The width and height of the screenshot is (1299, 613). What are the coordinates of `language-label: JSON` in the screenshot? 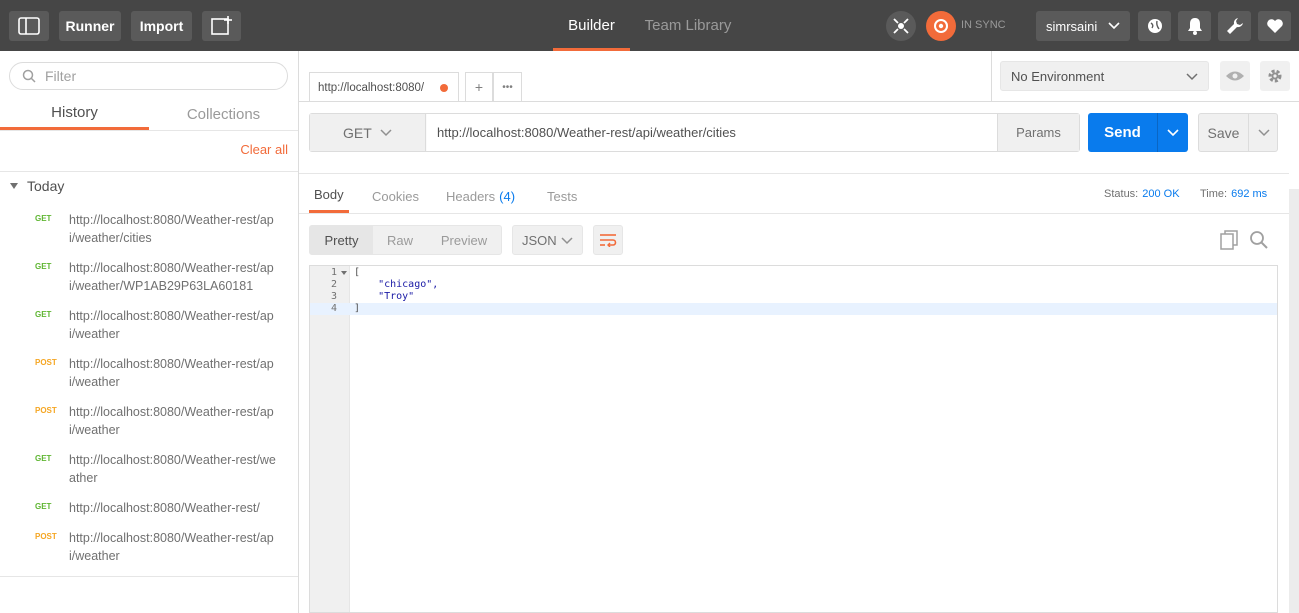 It's located at (539, 240).